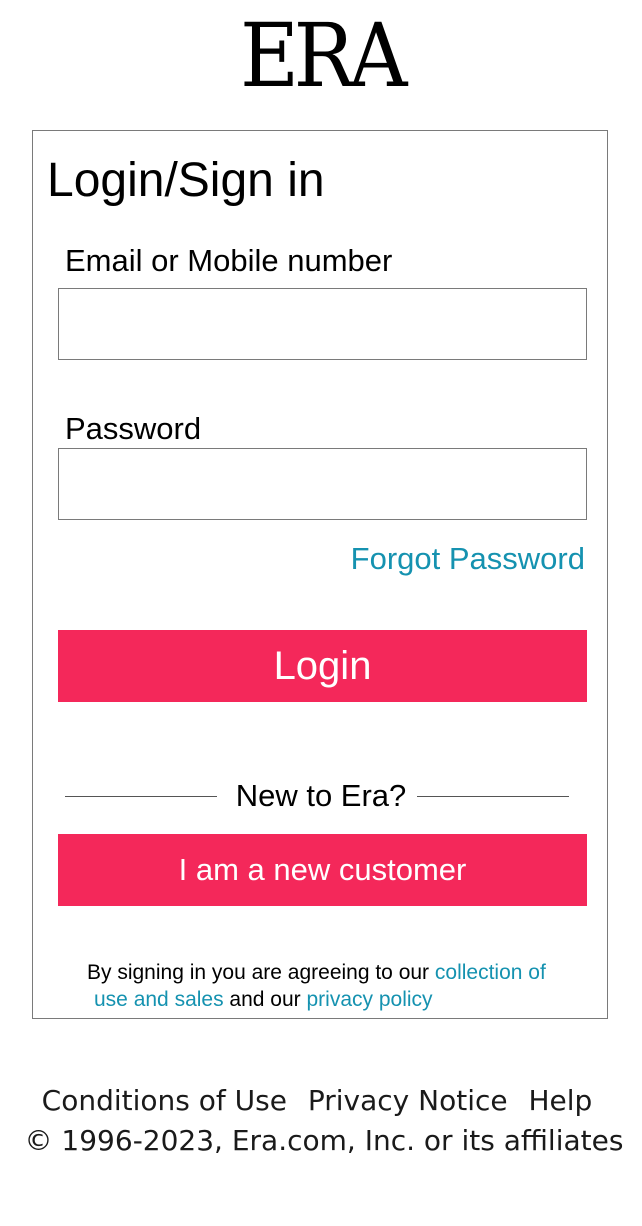 The height and width of the screenshot is (1226, 642). I want to click on password-field, so click(322, 484).